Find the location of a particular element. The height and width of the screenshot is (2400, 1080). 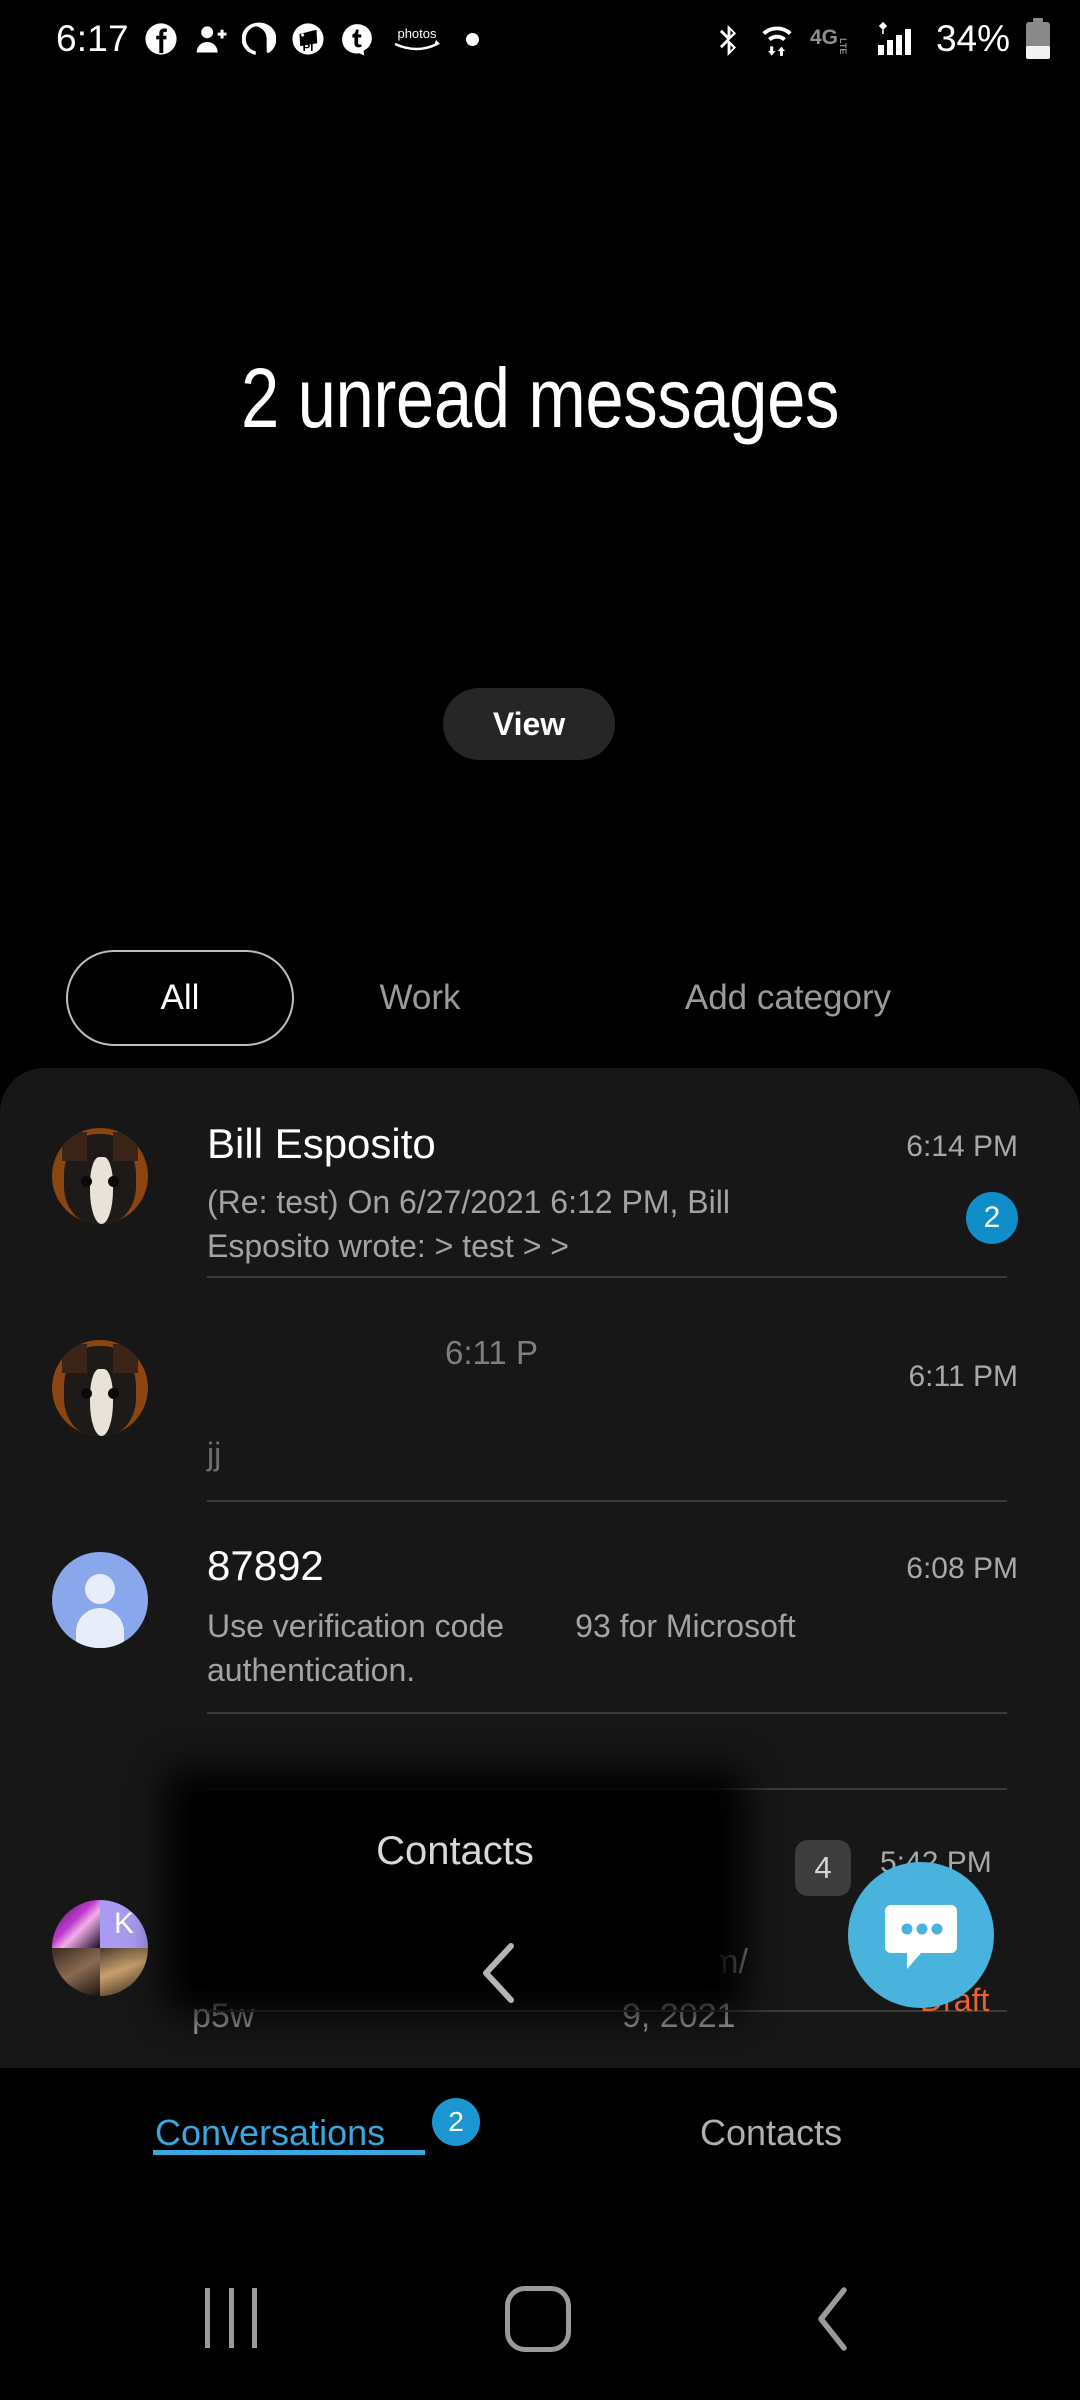

avatar: K is located at coordinates (100, 1948).